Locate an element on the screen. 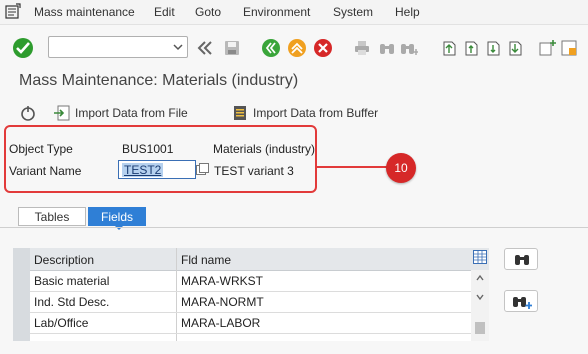 Image resolution: width=588 pixels, height=354 pixels. back-arrows-icon is located at coordinates (205, 48).